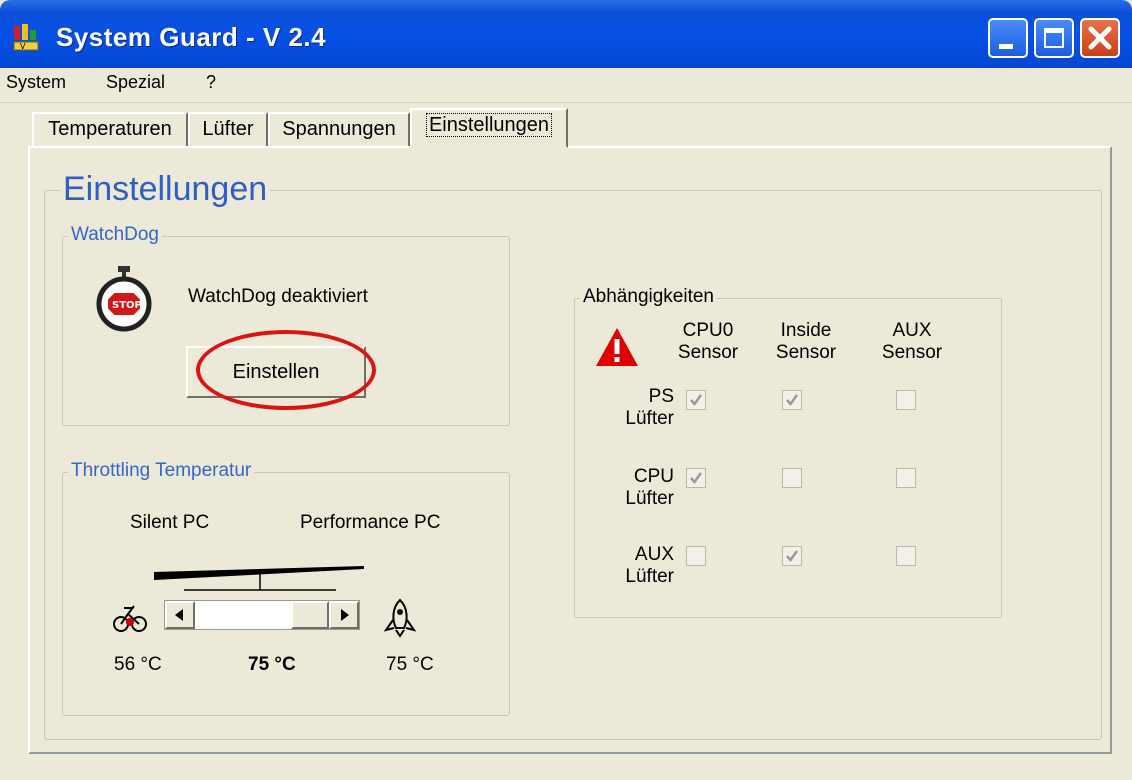 Image resolution: width=1132 pixels, height=780 pixels. I want to click on right-arrow-icon, so click(345, 615).